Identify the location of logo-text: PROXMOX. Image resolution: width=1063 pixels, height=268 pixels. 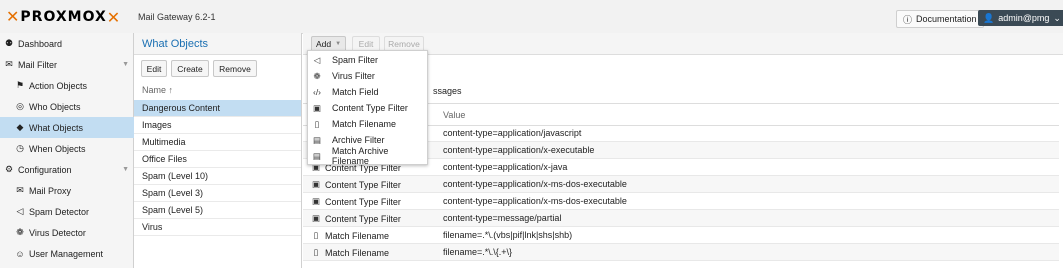
(63, 17).